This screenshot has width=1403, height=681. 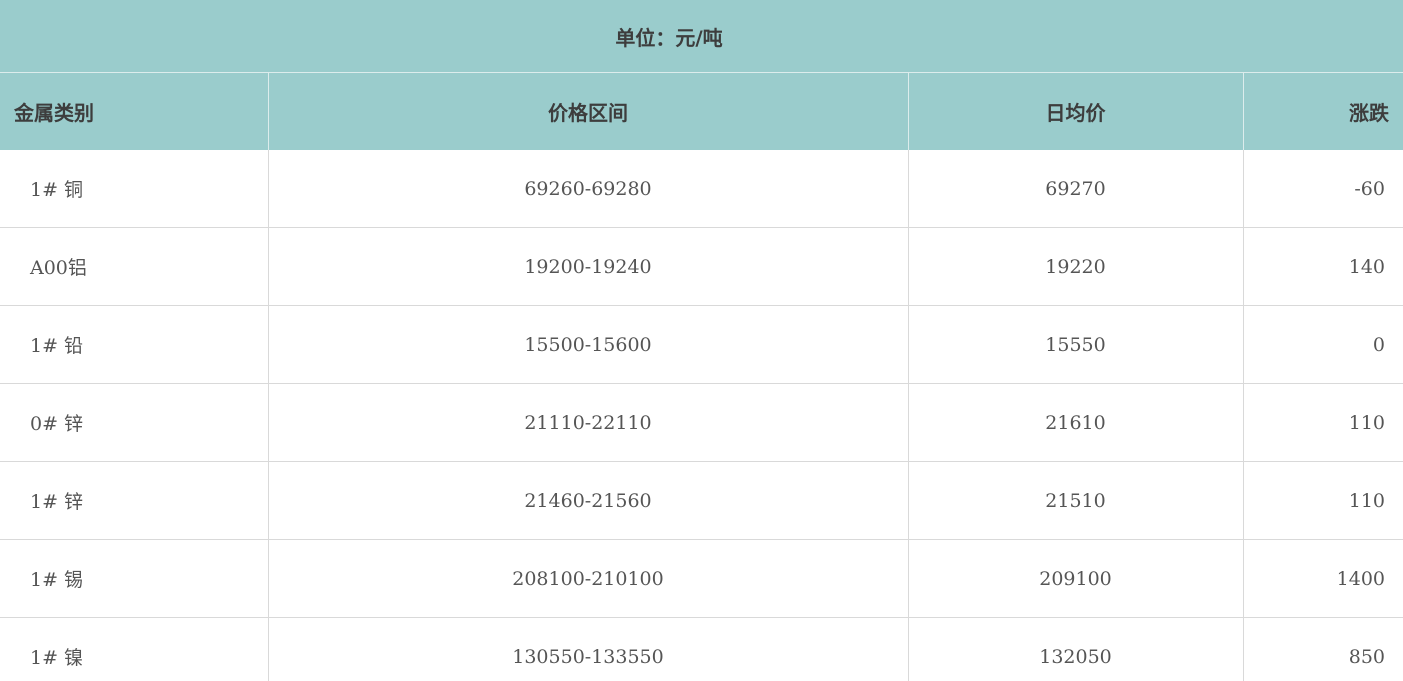 I want to click on table-row: 1# 铅 15500-15600 15550 0, so click(x=701, y=344).